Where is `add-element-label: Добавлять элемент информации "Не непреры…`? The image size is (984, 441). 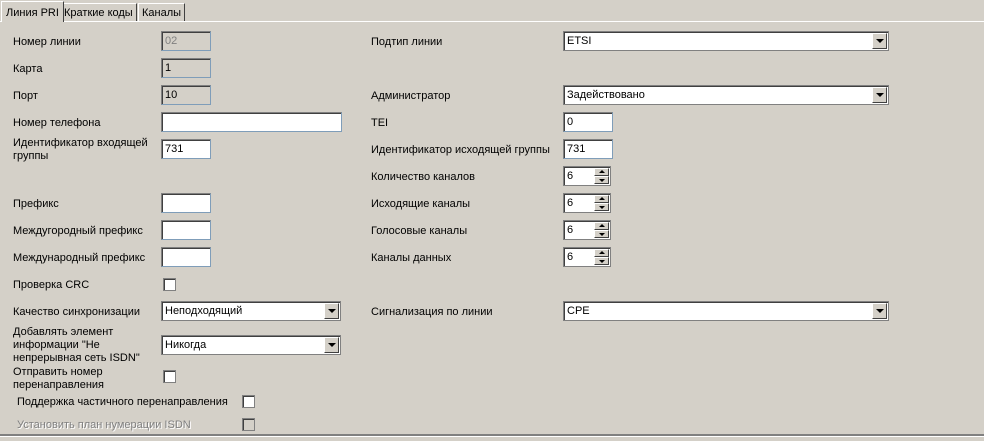 add-element-label: Добавлять элемент информации "Не непреры… is located at coordinates (76, 345).